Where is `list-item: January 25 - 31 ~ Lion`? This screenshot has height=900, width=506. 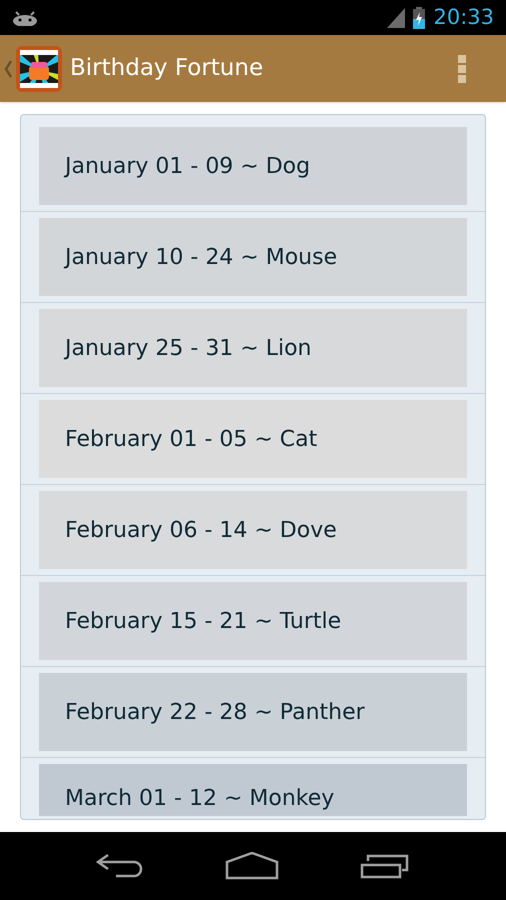
list-item: January 25 - 31 ~ Lion is located at coordinates (253, 348).